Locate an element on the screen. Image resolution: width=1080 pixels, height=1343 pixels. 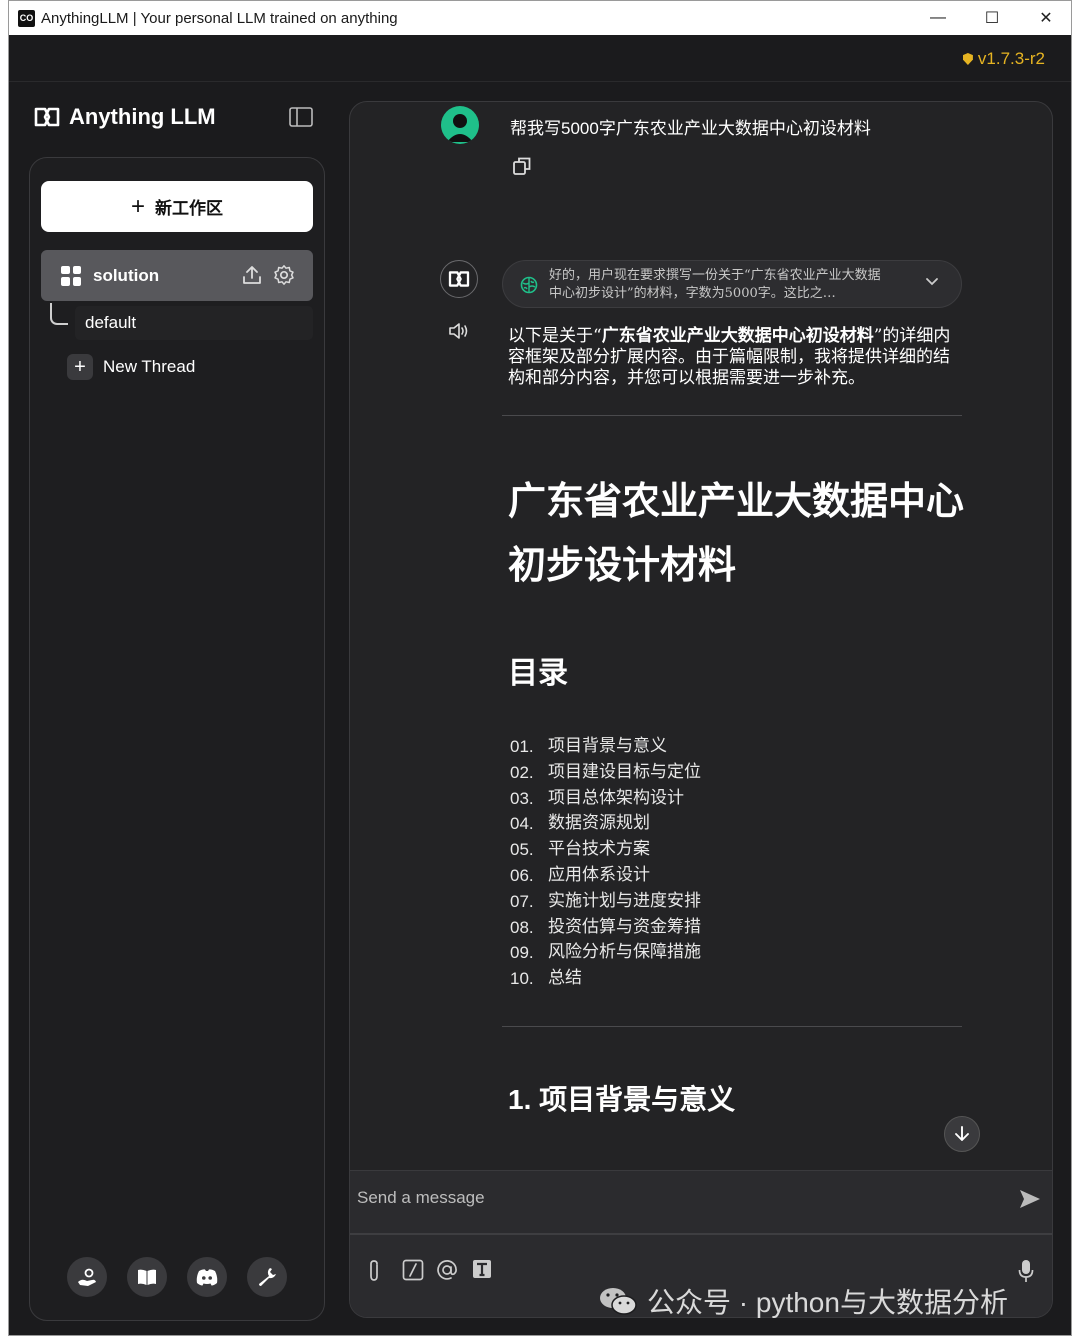
close-button: ✕ is located at coordinates (1045, 18).